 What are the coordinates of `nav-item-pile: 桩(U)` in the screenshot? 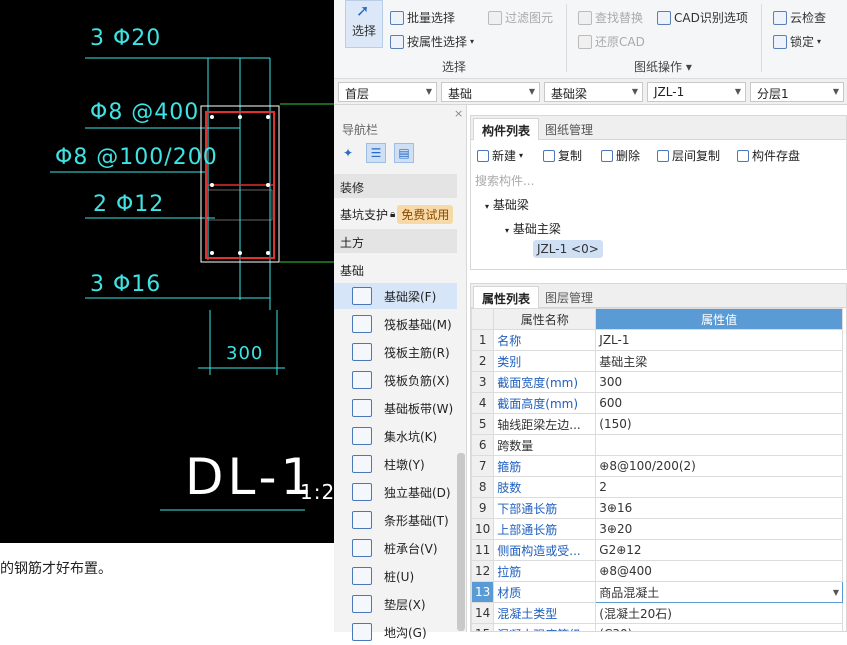 It's located at (395, 576).